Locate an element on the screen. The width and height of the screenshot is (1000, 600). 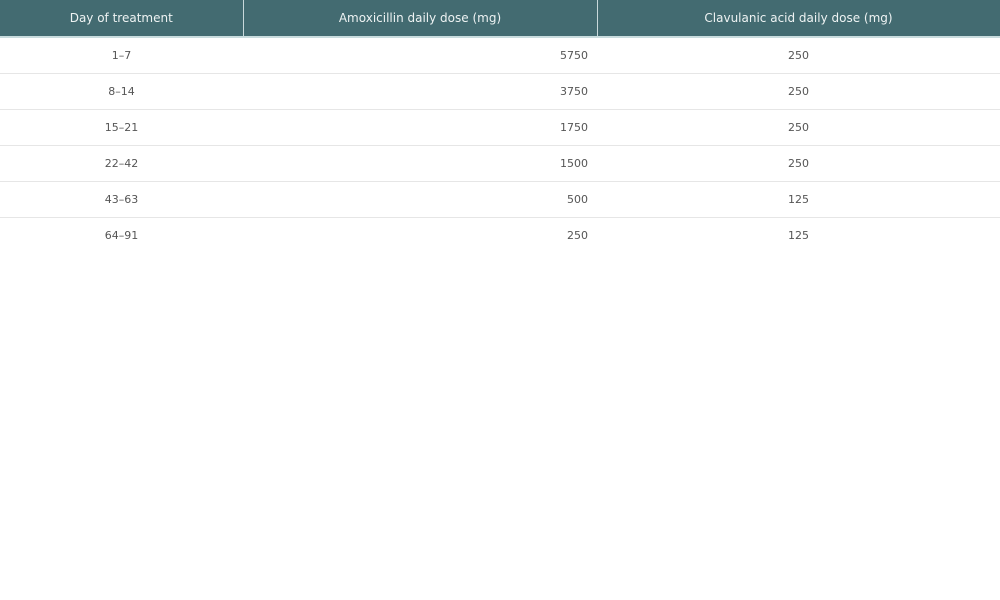
cell-day: 22–42 is located at coordinates (121, 163).